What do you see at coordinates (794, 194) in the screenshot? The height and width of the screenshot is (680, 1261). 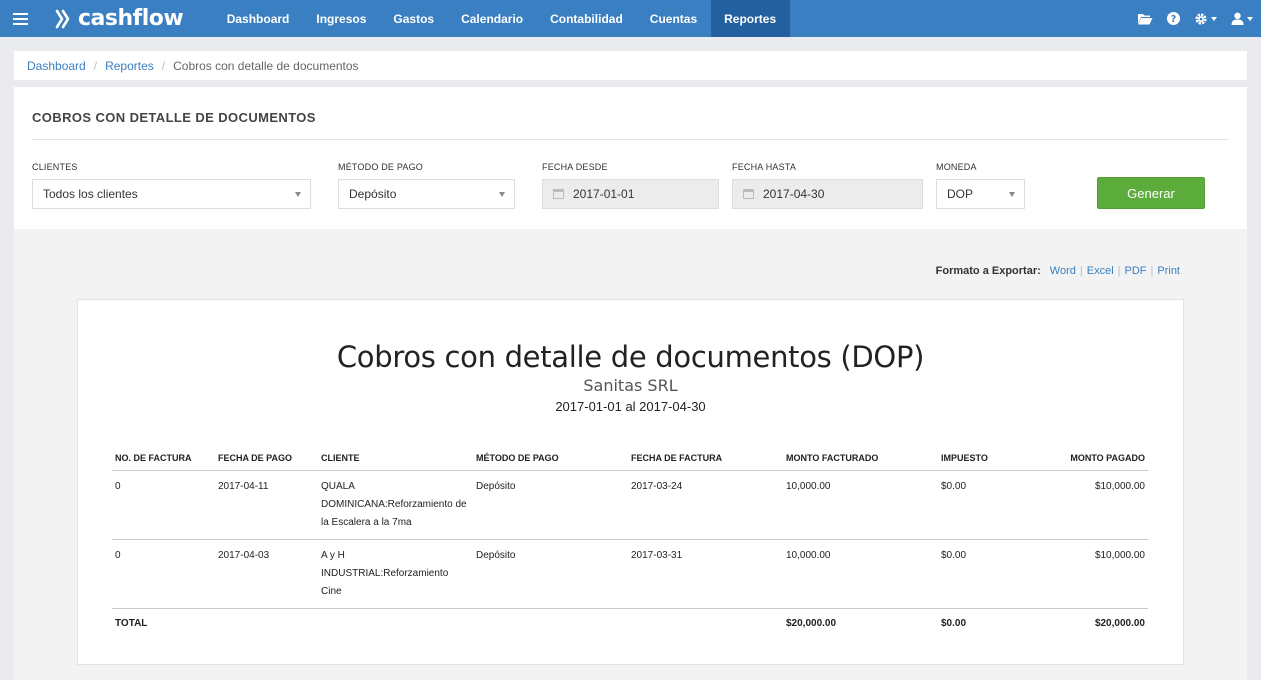 I see `fecha-hasta-value: 2017-04-30` at bounding box center [794, 194].